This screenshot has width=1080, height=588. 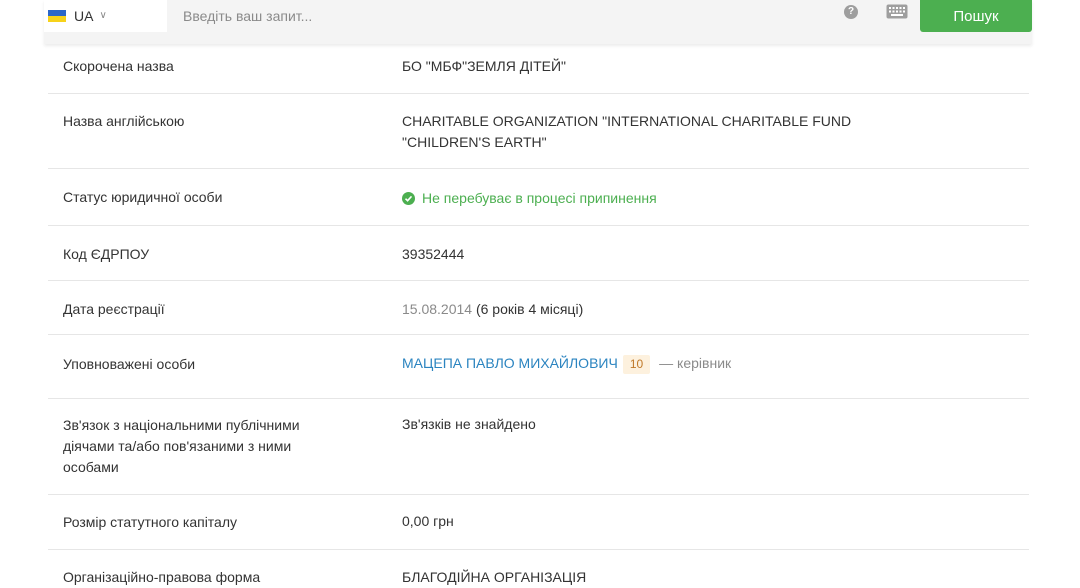 I want to click on language-selector: UA ∨, so click(x=105, y=16).